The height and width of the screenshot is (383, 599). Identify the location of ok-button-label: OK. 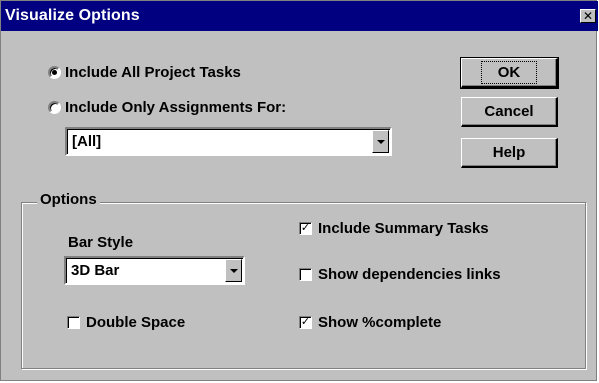
(509, 72).